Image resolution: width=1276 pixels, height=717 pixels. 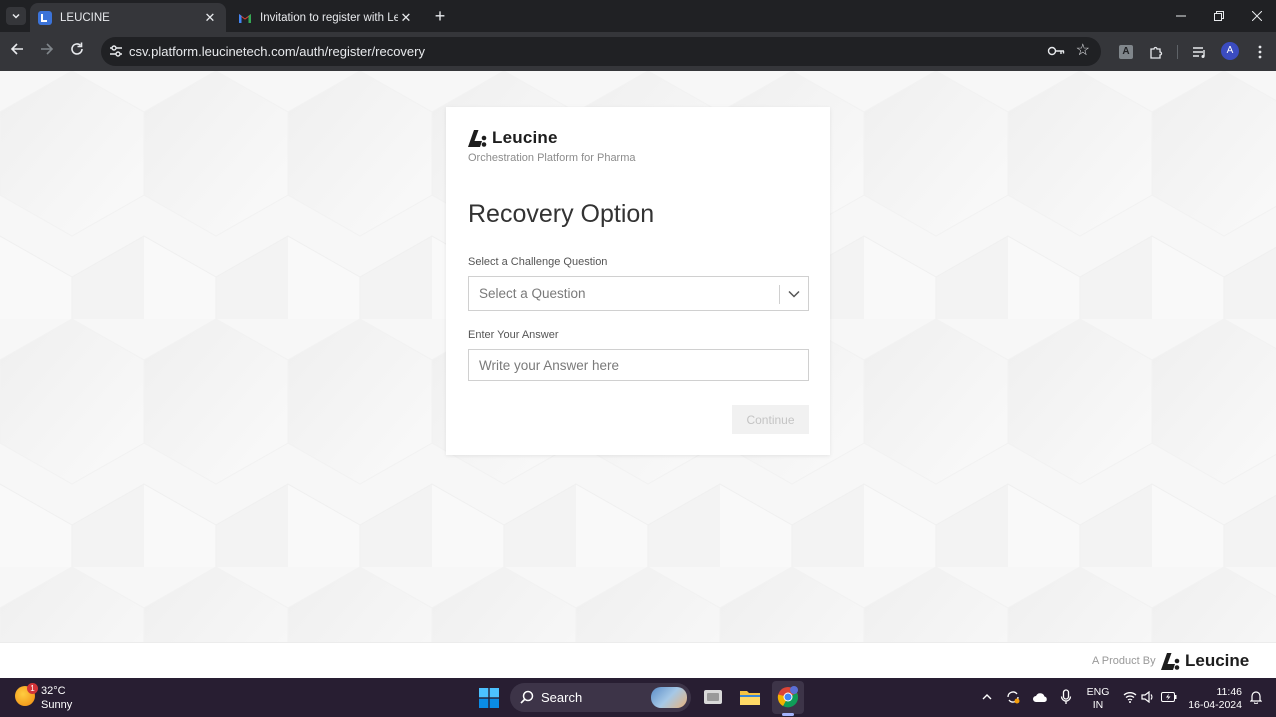 I want to click on page-footer: A Product By Leucine, so click(x=638, y=660).